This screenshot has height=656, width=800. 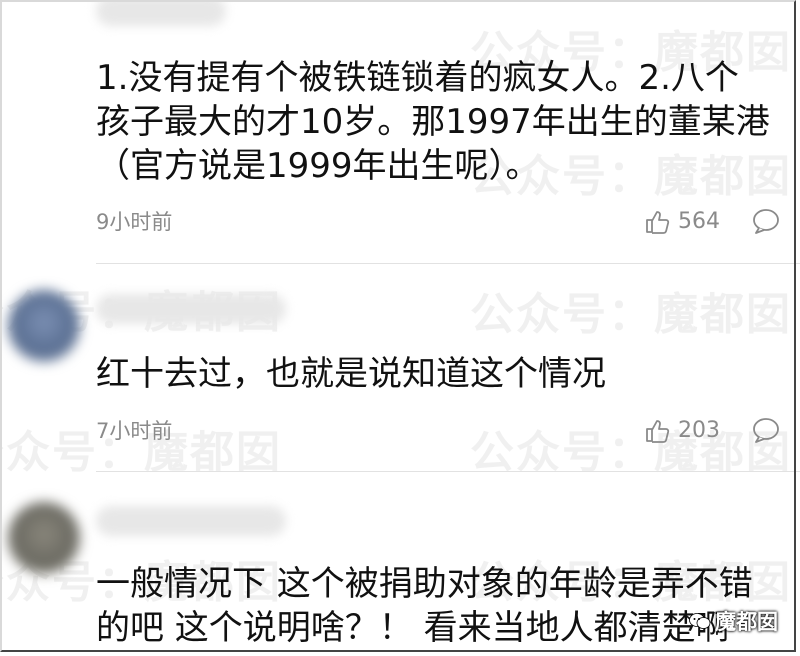 I want to click on comment-time: 9小时前, so click(x=134, y=222).